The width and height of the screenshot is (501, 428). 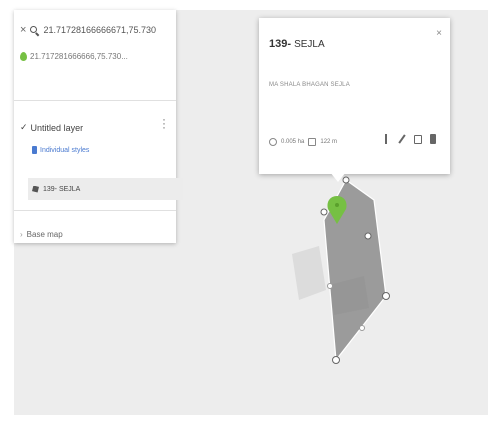 I want to click on camera-icon, so click(x=418, y=139).